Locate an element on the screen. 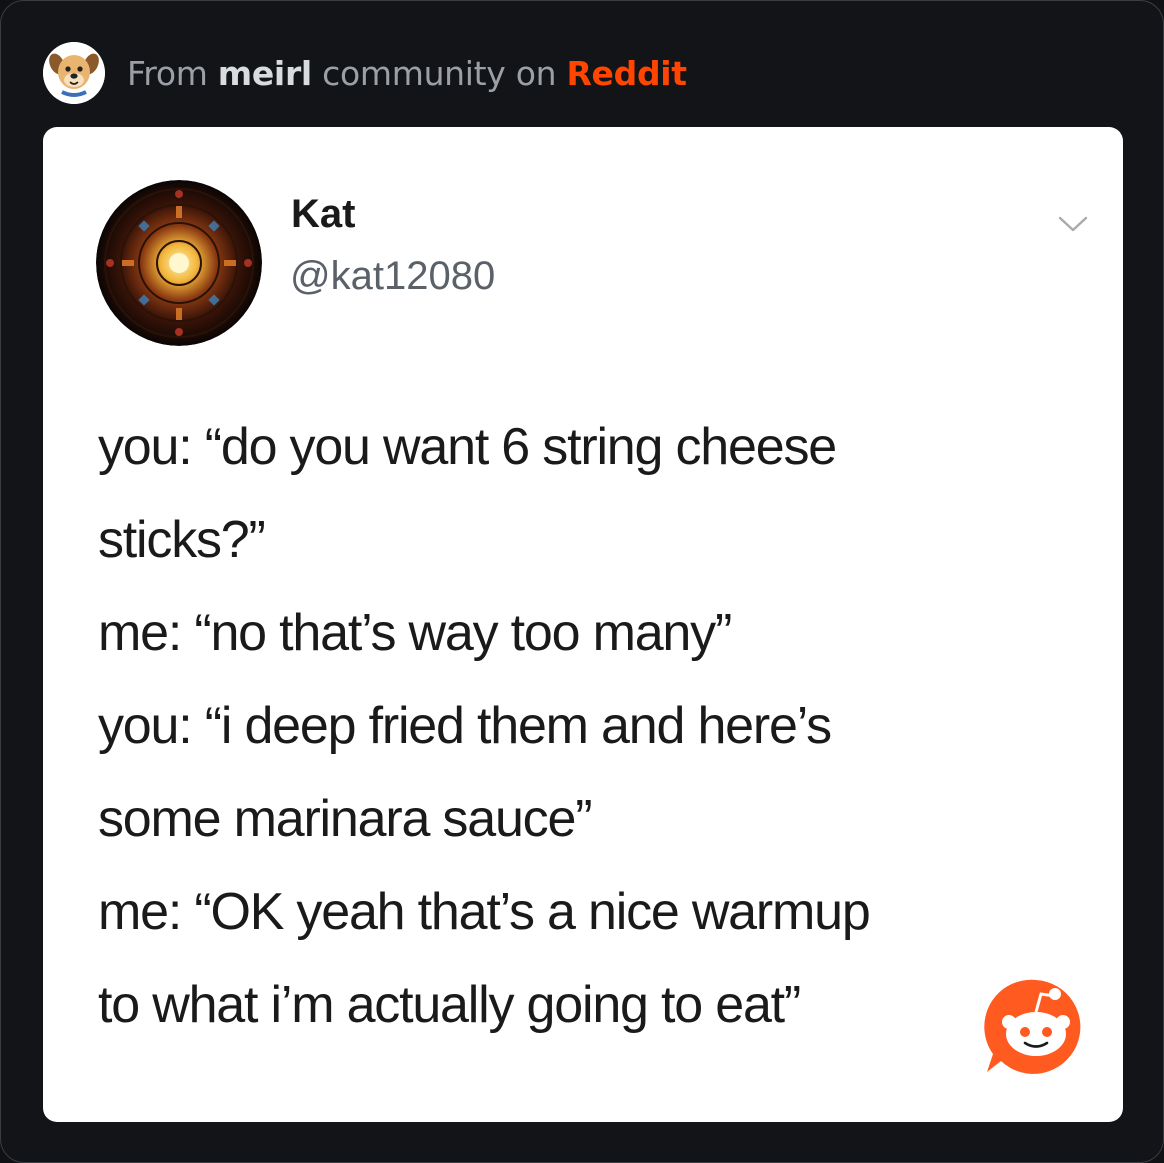 The image size is (1164, 1163). community-link: meirl is located at coordinates (265, 73).